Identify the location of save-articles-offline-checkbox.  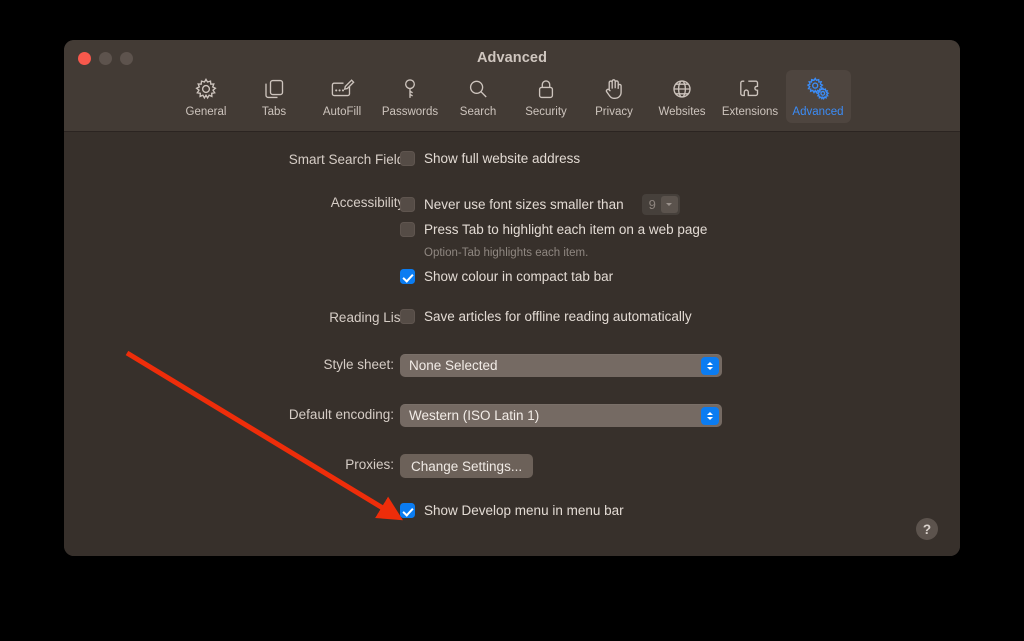
(407, 316).